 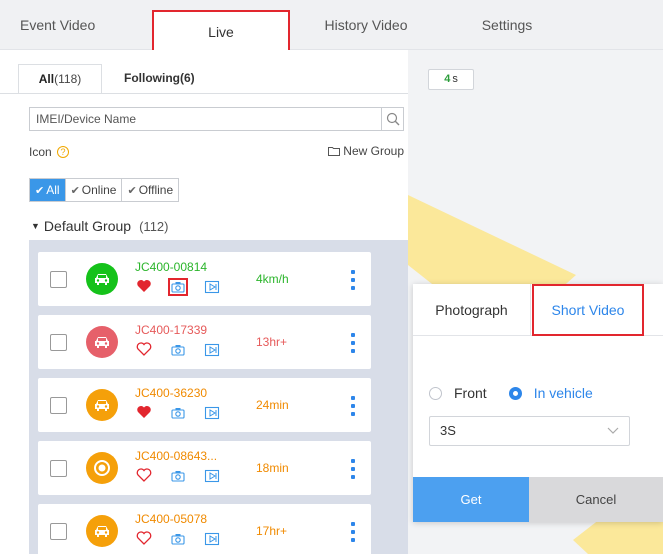 What do you see at coordinates (63, 152) in the screenshot?
I see `help-icon: ?` at bounding box center [63, 152].